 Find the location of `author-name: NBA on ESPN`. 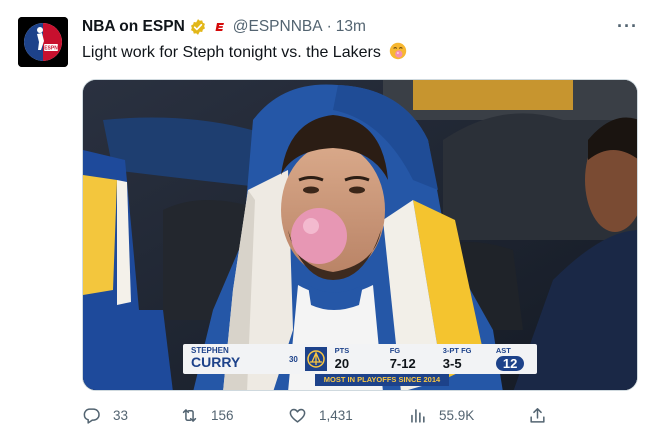

author-name: NBA on ESPN is located at coordinates (133, 27).